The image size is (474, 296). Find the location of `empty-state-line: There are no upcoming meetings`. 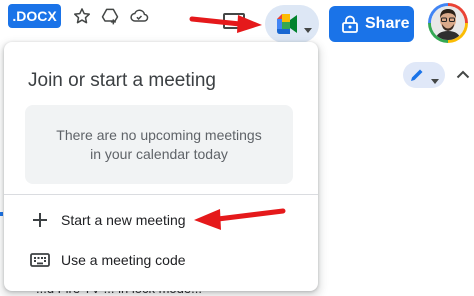

empty-state-line: There are no upcoming meetings is located at coordinates (159, 135).